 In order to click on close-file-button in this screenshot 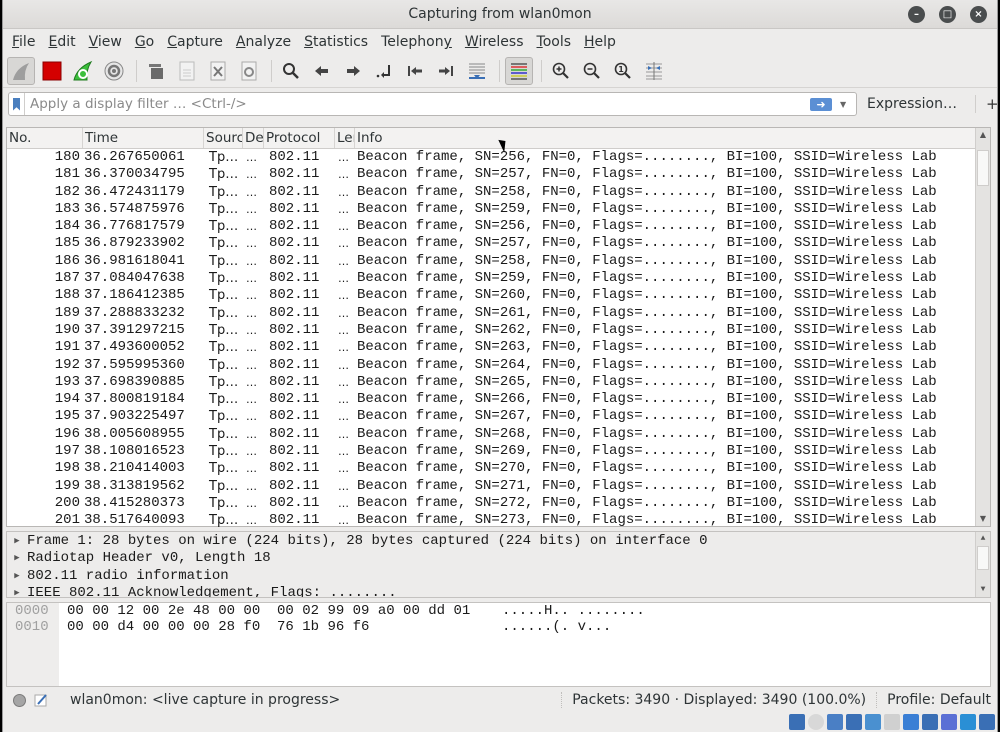, I will do `click(218, 71)`.